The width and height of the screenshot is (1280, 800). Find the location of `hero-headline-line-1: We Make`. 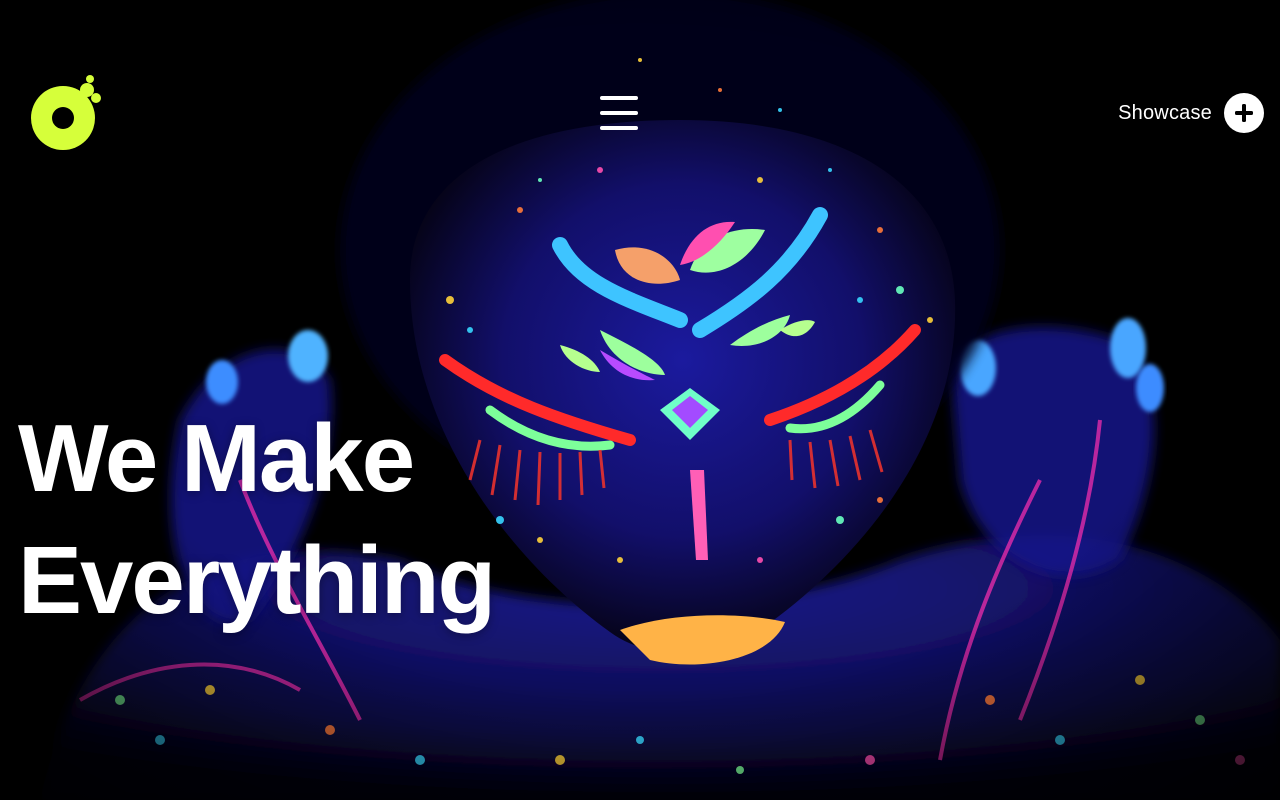

hero-headline-line-1: We Make is located at coordinates (216, 458).